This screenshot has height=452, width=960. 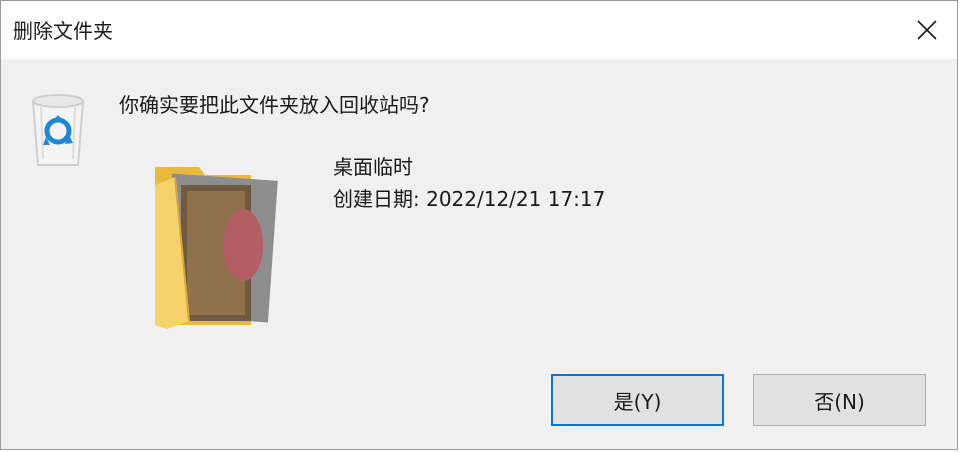 I want to click on recycle-bin-icon, so click(x=58, y=130).